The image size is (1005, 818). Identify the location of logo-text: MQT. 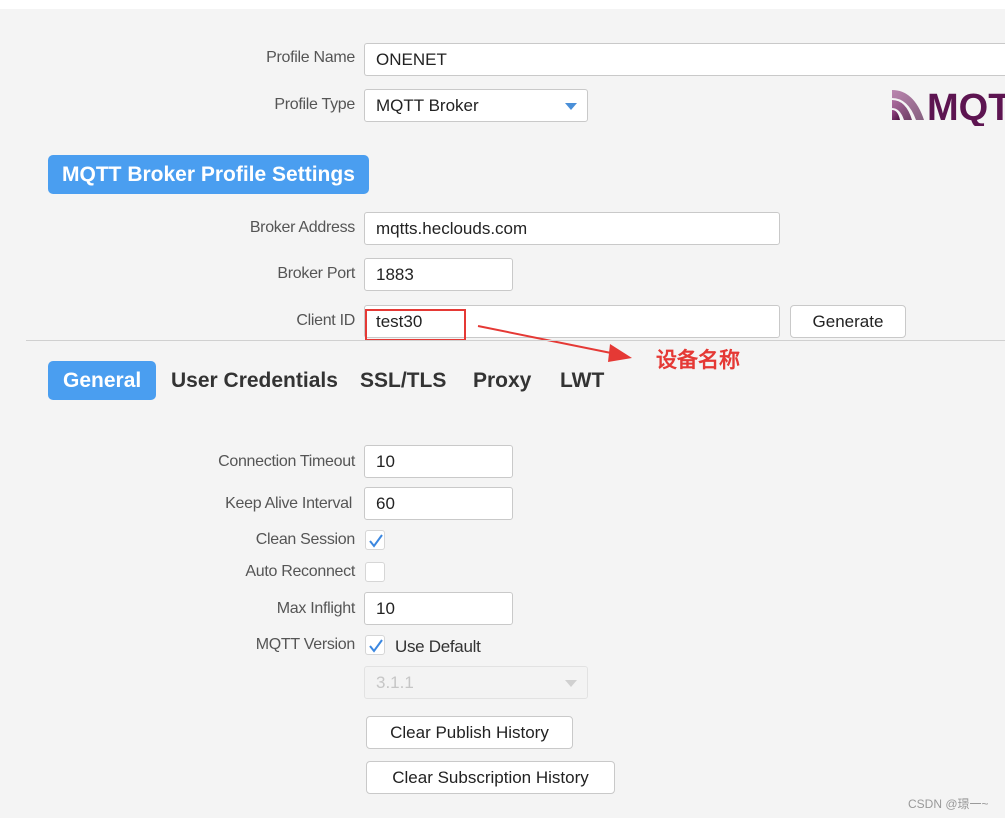
(966, 106).